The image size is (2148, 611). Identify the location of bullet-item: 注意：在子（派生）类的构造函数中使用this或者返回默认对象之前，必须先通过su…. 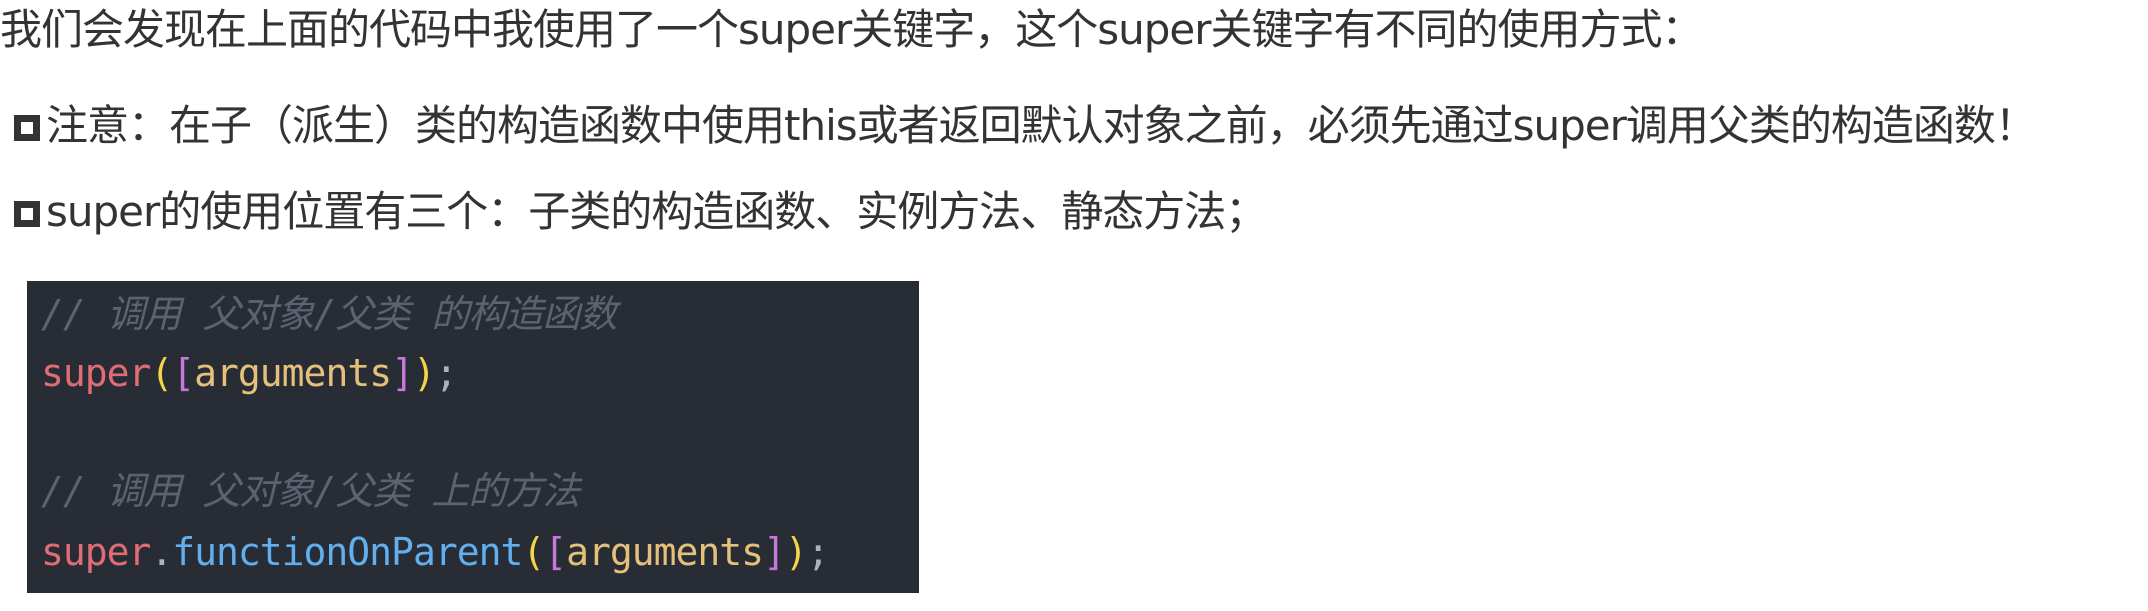
(1025, 126).